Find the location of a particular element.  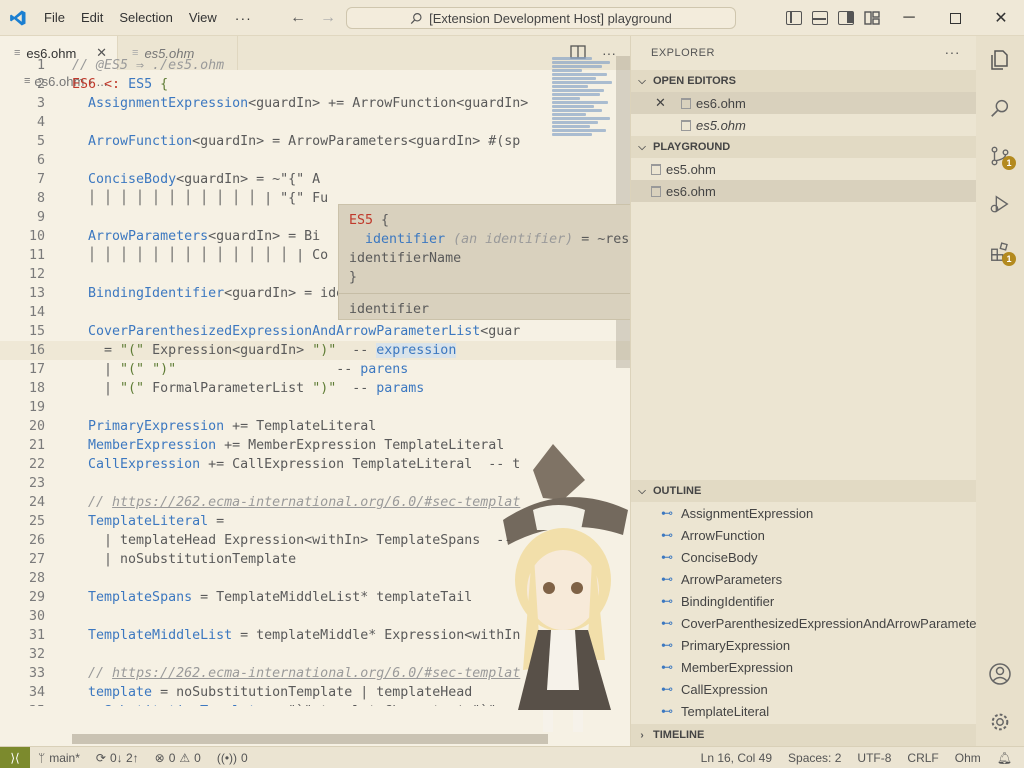

source-control-icon: 1 is located at coordinates (1000, 156).